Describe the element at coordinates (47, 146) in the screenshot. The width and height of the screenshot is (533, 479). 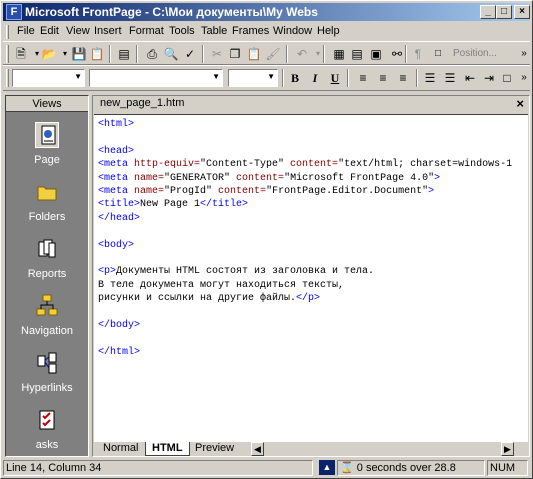
I see `view-page: Page` at that location.